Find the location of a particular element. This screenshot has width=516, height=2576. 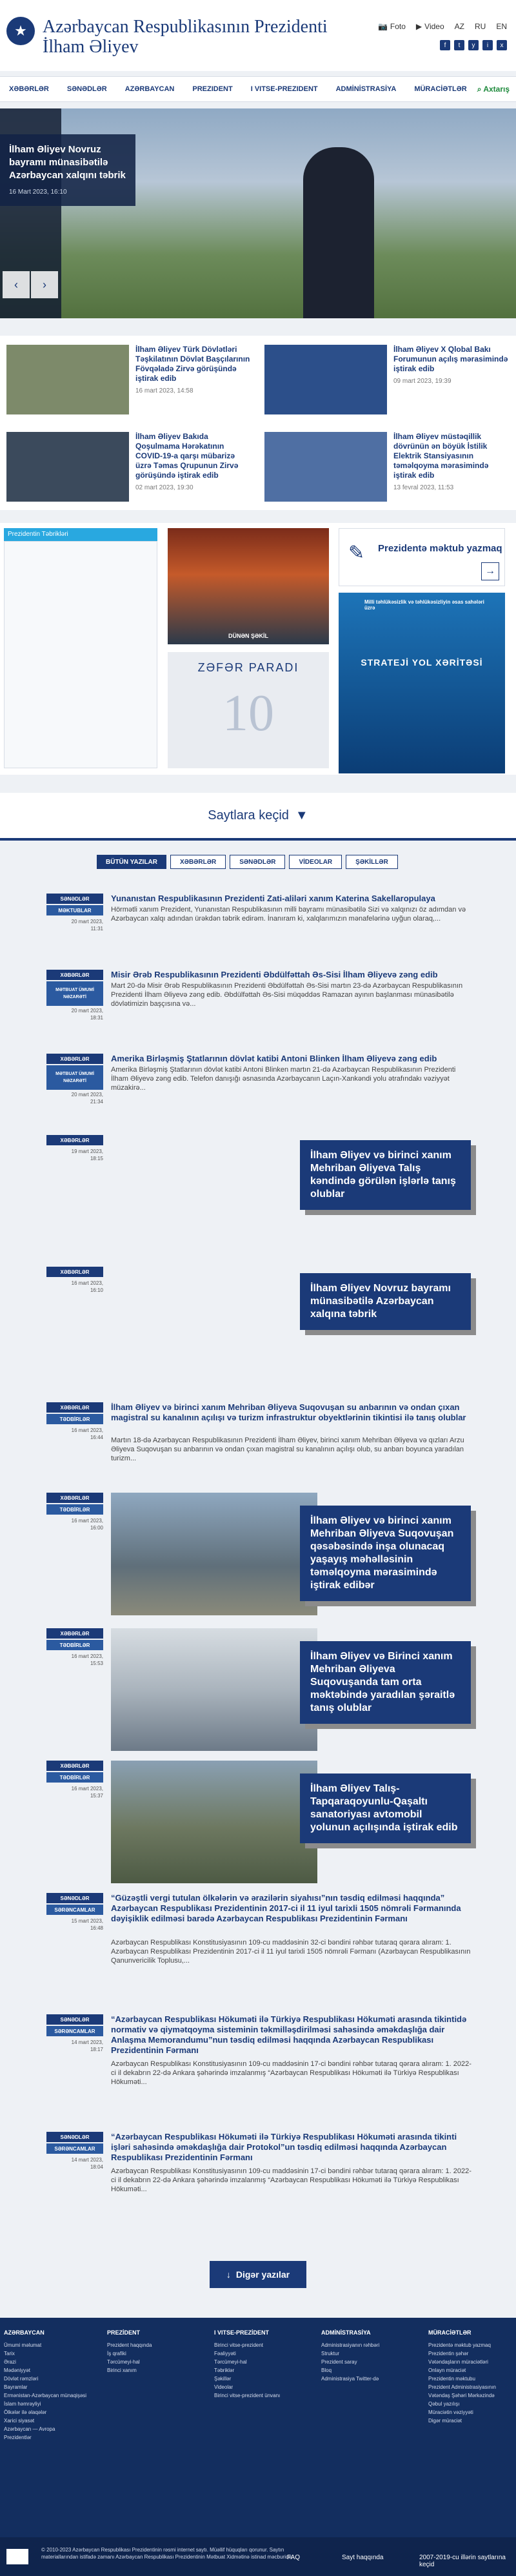

old-sites-link: 2007-2019-cu illərin saytlarına keçid is located at coordinates (468, 2561).